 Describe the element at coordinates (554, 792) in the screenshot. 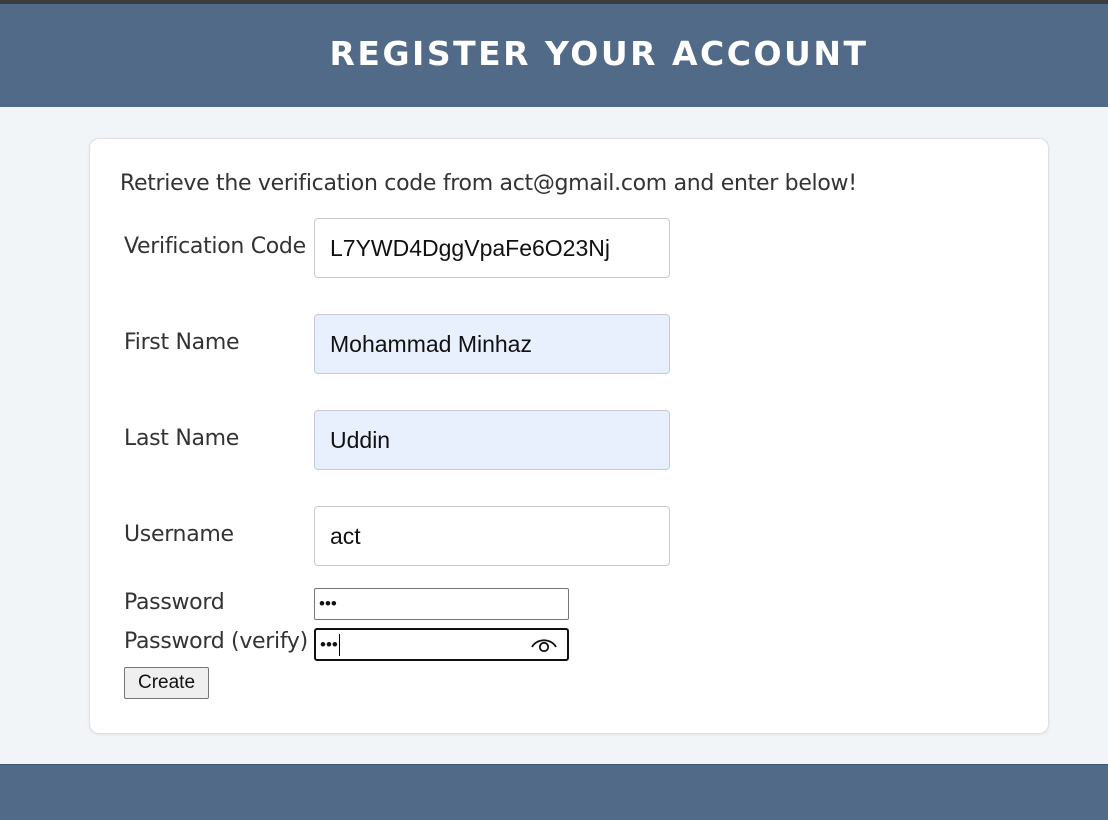

I see `page-footer` at that location.